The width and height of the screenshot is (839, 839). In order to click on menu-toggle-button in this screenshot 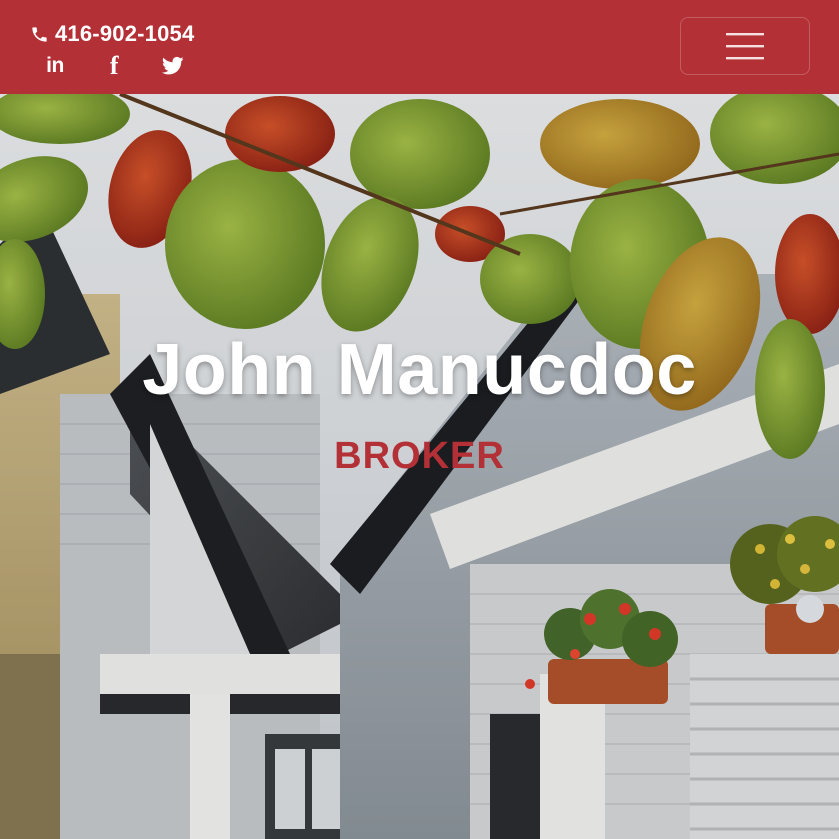, I will do `click(745, 46)`.